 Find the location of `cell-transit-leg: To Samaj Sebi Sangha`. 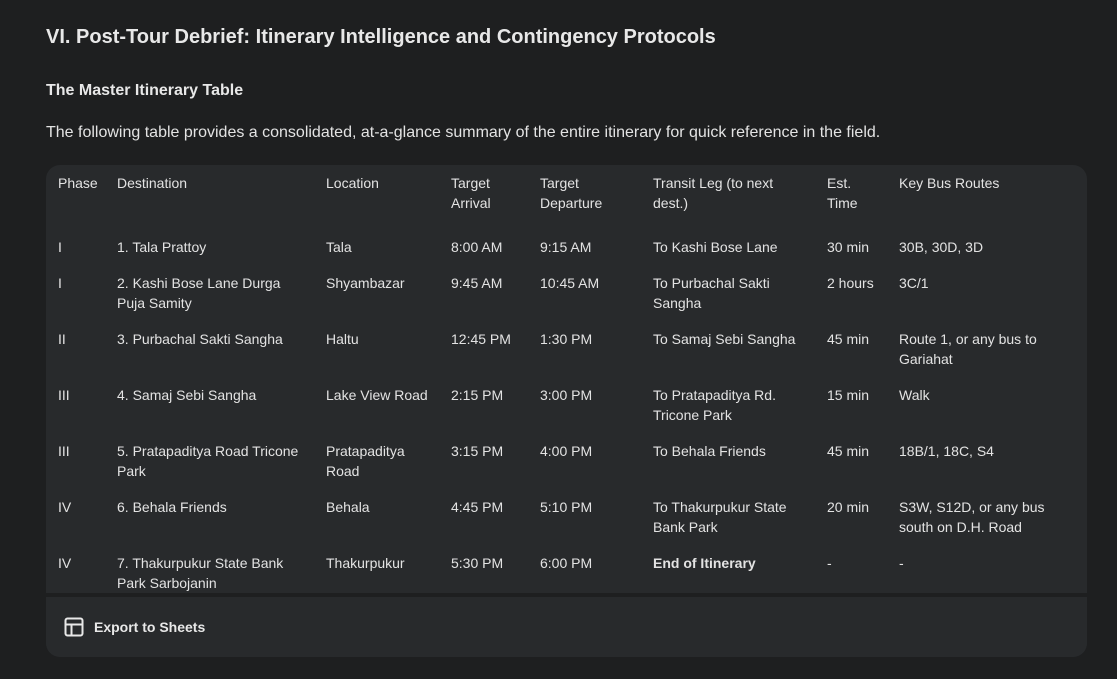

cell-transit-leg: To Samaj Sebi Sangha is located at coordinates (724, 339).